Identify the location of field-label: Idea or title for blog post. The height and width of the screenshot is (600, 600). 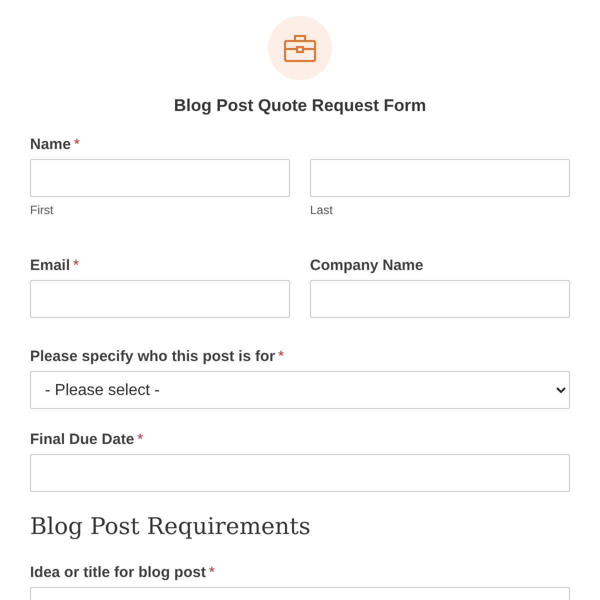
(118, 572).